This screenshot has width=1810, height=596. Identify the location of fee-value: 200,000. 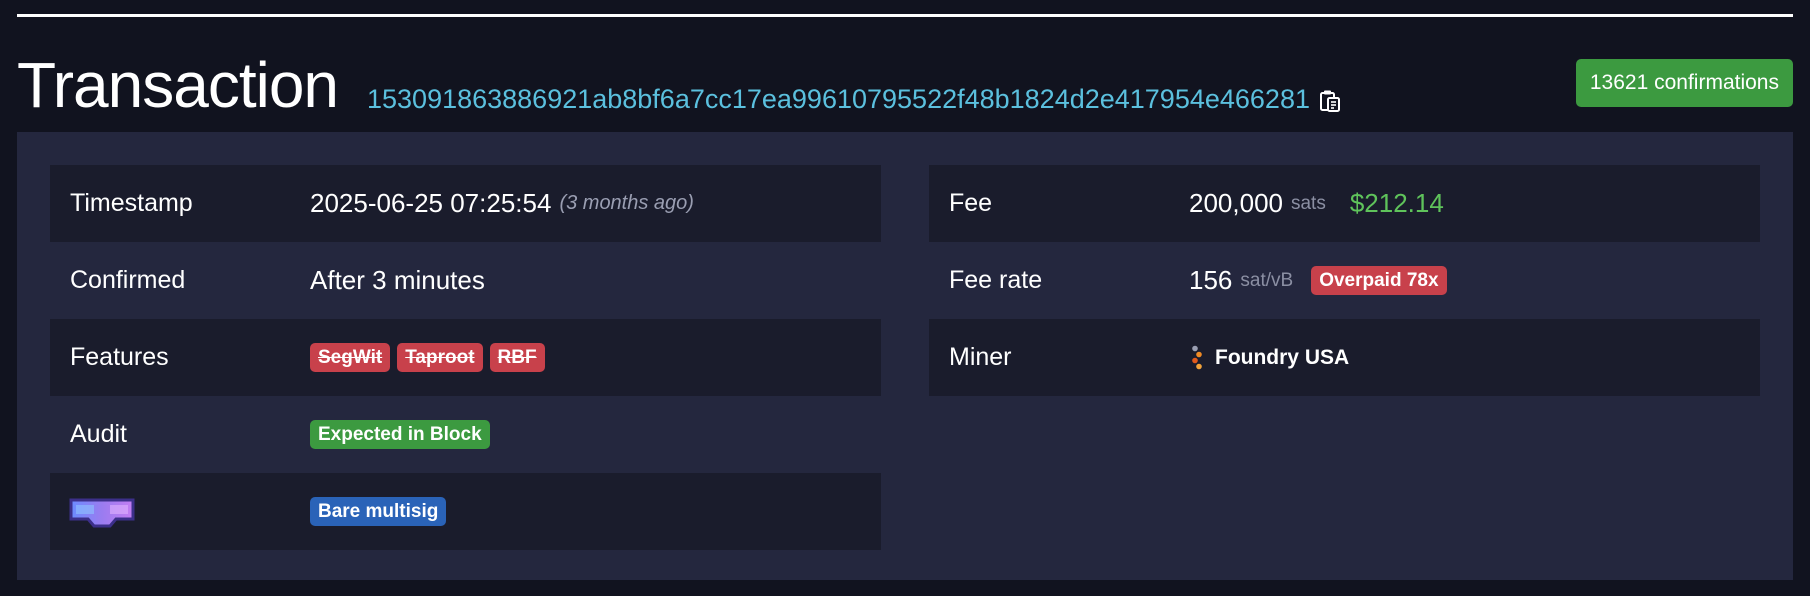
(1236, 203).